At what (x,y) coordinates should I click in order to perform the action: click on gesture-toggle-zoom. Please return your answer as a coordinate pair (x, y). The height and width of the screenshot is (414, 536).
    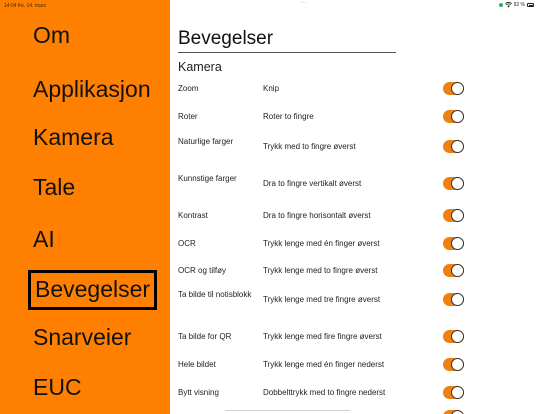
    Looking at the image, I should click on (453, 88).